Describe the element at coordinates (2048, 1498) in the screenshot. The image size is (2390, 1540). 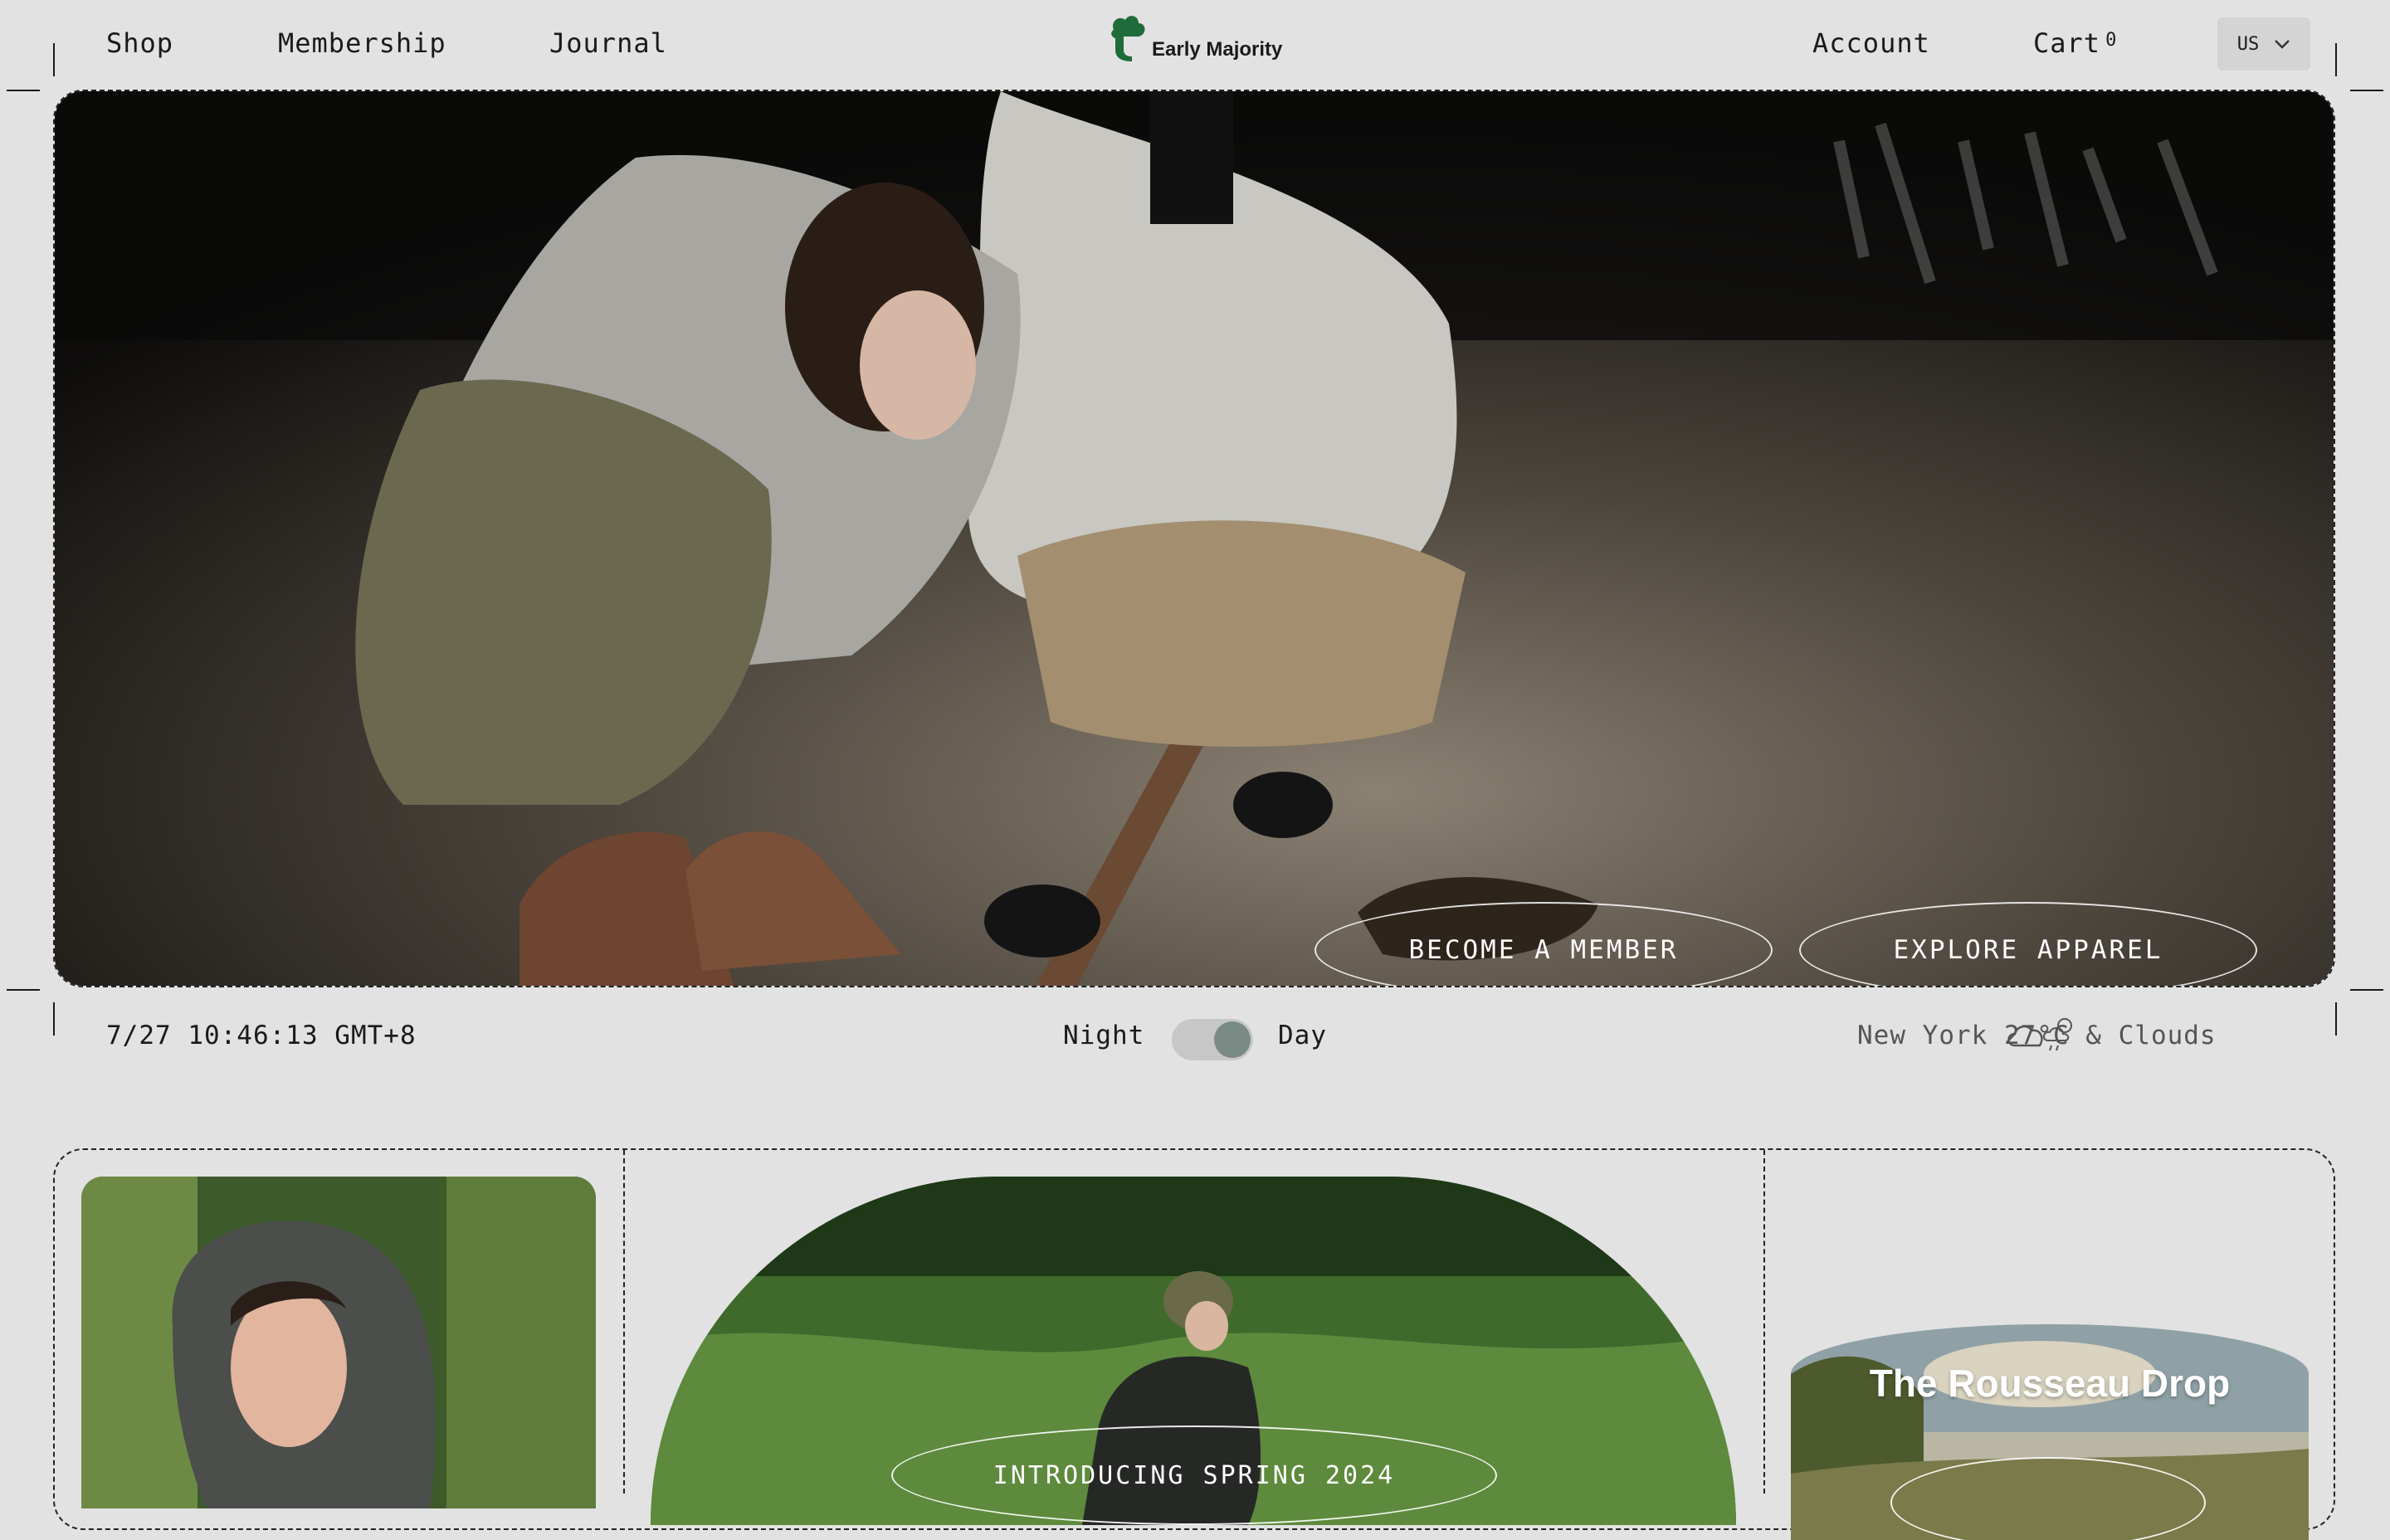
I see `rousseau-drop-pill` at that location.